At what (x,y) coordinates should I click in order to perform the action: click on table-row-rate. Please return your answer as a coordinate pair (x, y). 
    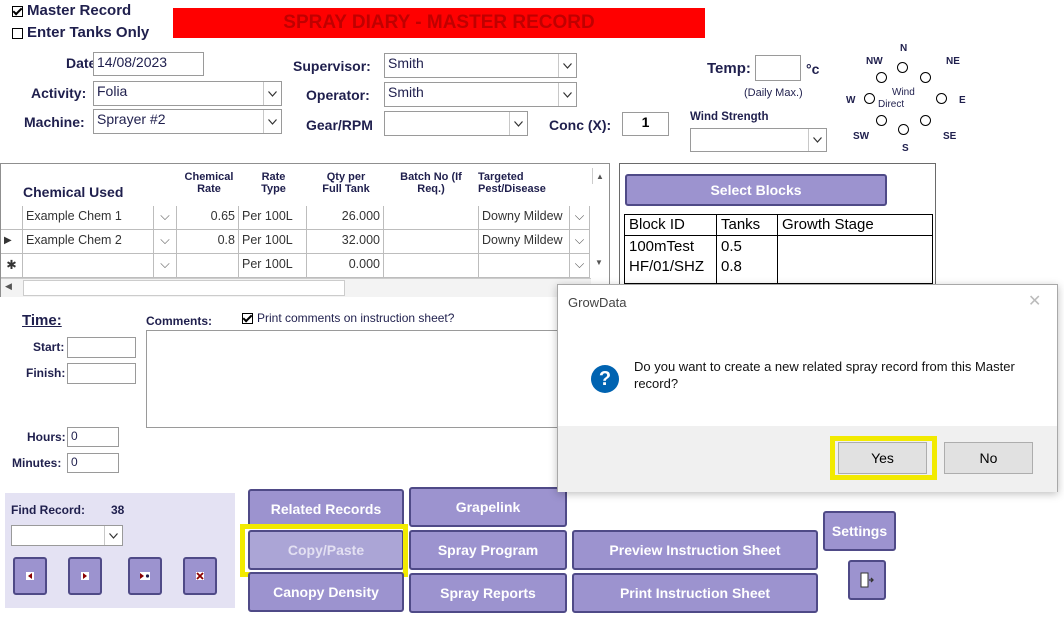
    Looking at the image, I should click on (208, 266).